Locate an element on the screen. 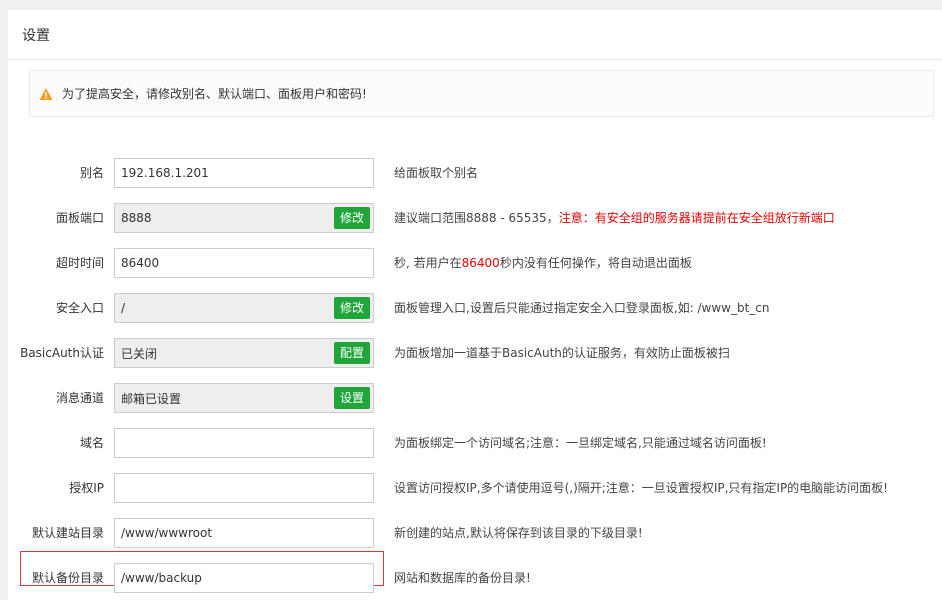 The width and height of the screenshot is (942, 600). row-alias: 别名 给面板取个别名 is located at coordinates (467, 173).